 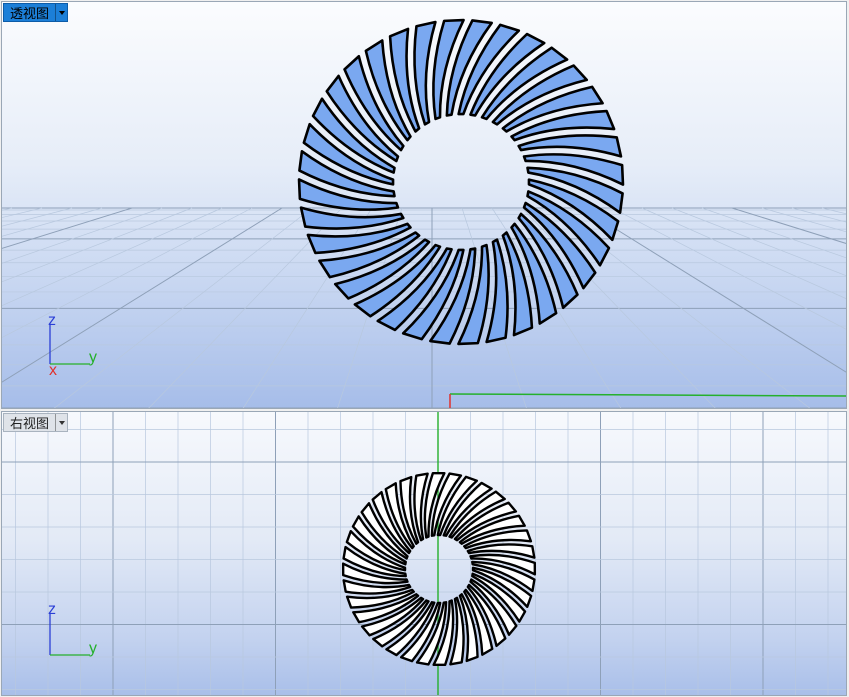 I want to click on axis-label-x: x, so click(x=53, y=370).